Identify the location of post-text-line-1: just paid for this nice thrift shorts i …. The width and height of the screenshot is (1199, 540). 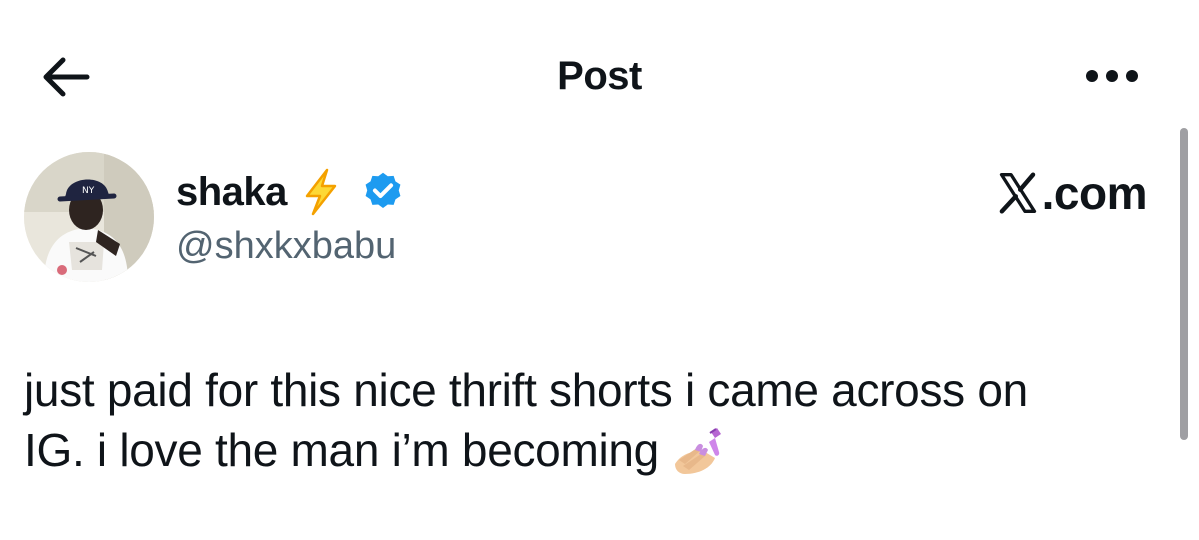
(526, 390).